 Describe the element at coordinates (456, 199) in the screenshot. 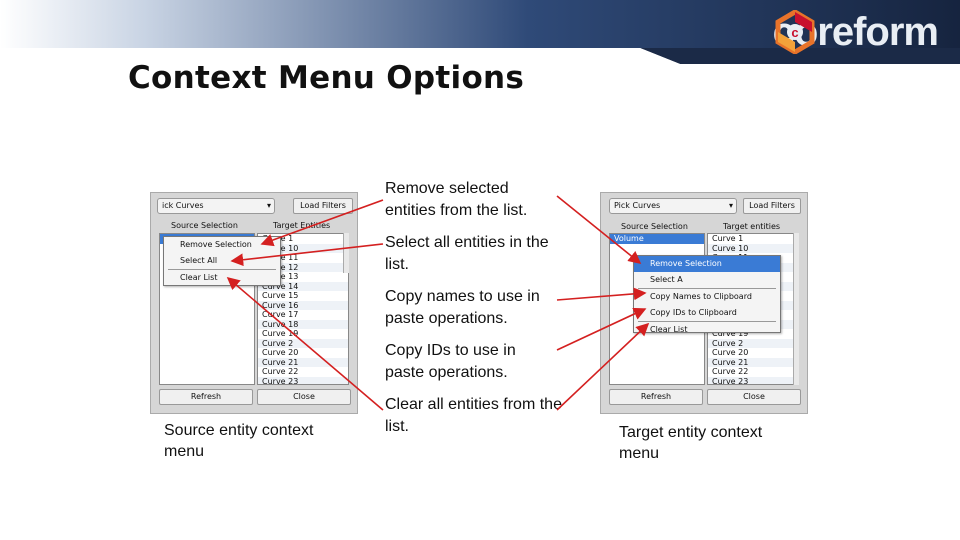

I see `callout-remove-selection: Remove selected entities from the list.` at that location.